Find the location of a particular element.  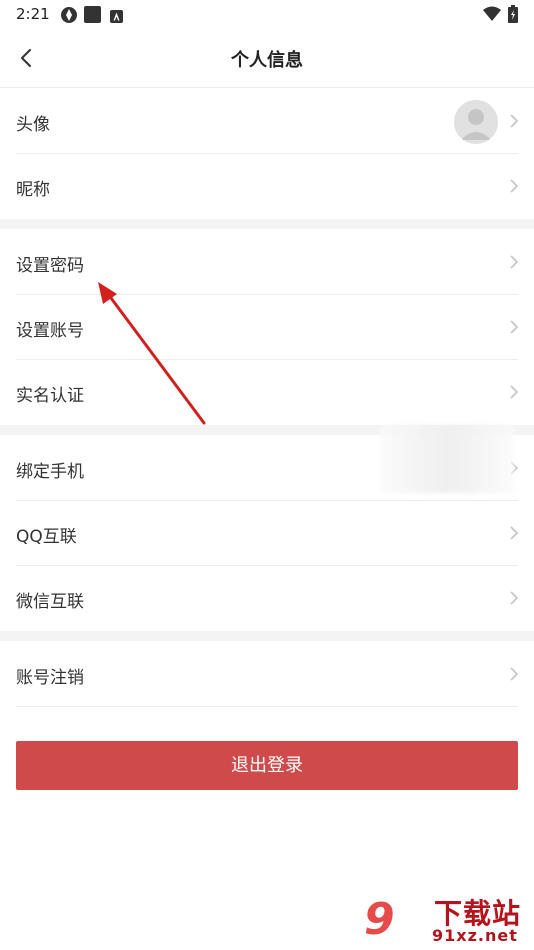

row-label: 设置密码 is located at coordinates (50, 266).